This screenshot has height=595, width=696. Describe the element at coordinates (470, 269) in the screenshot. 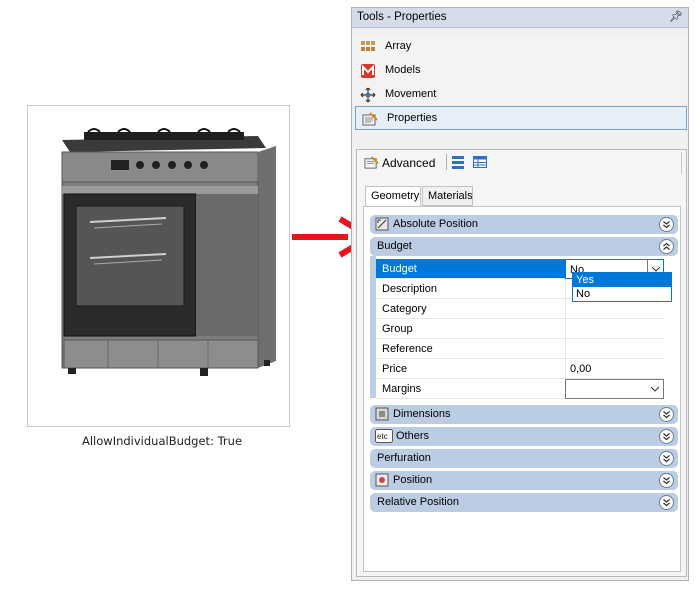

I see `property-name: Budget` at that location.